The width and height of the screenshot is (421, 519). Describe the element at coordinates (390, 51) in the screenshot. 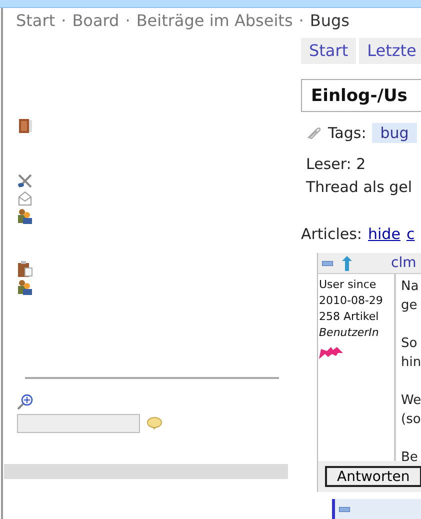

I see `nav-tab: Letzte` at that location.